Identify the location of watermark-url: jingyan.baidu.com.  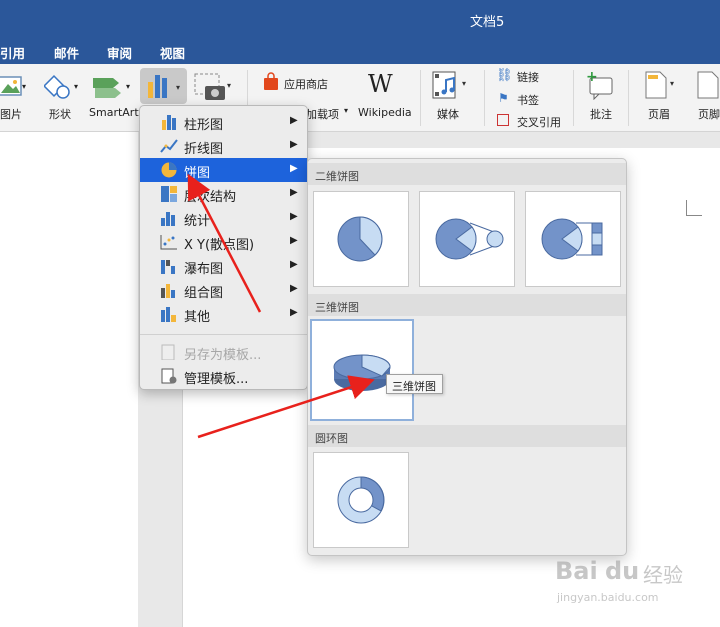
(608, 597).